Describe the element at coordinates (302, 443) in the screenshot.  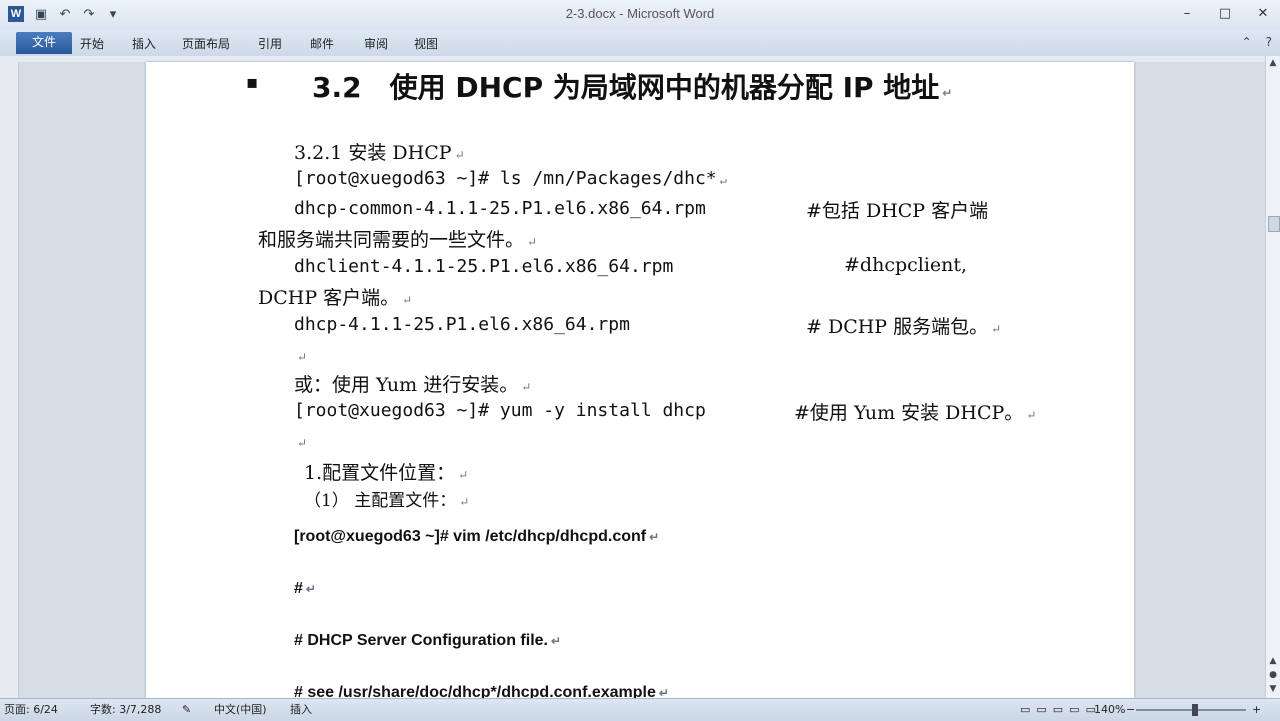
I see `empty-paragraph-2: ↵` at that location.